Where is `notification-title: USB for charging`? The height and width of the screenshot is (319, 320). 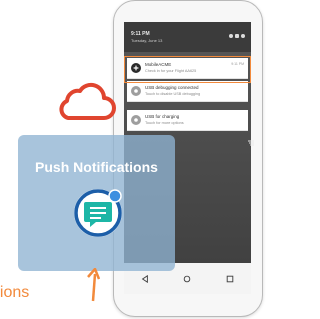 notification-title: USB for charging is located at coordinates (162, 116).